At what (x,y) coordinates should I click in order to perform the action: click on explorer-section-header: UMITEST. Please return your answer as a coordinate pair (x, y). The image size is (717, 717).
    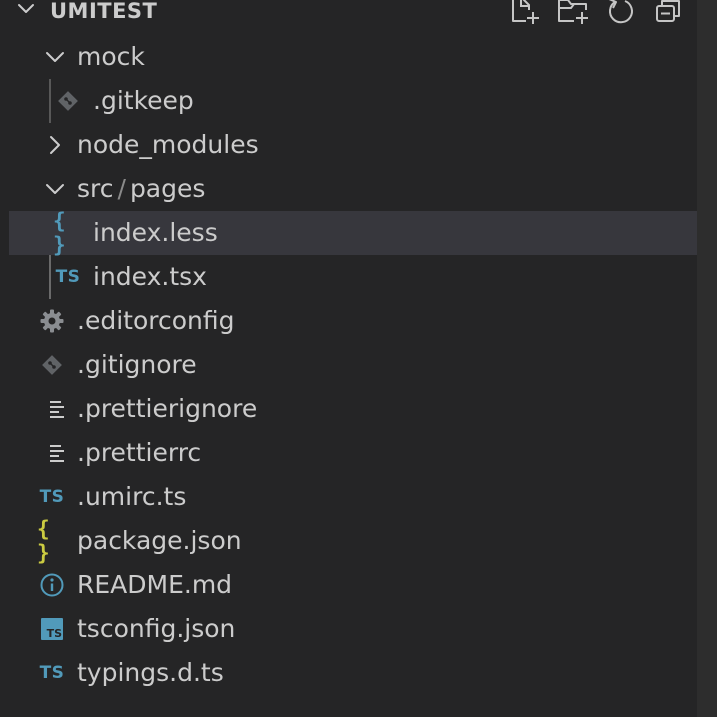
    Looking at the image, I should click on (348, 13).